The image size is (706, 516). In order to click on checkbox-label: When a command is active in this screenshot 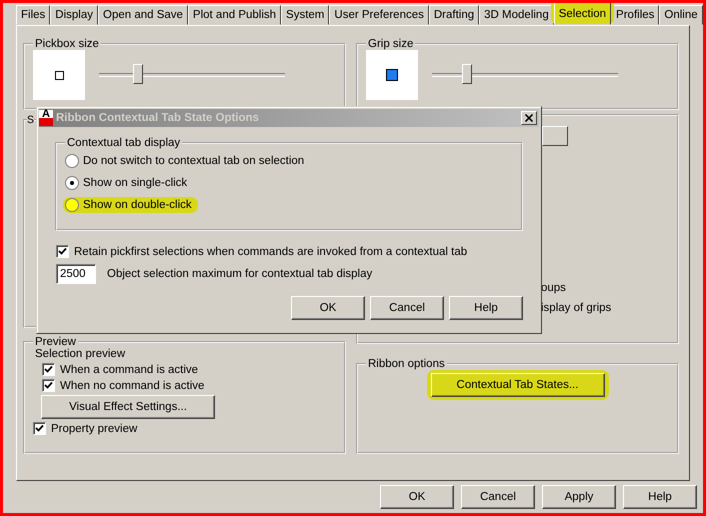, I will do `click(129, 370)`.